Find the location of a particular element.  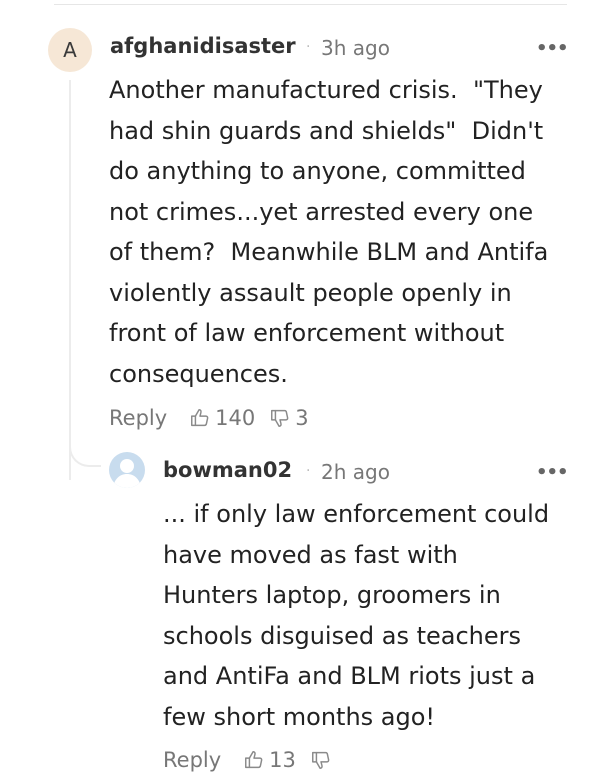

reply-line: few short months ago! is located at coordinates (299, 716).